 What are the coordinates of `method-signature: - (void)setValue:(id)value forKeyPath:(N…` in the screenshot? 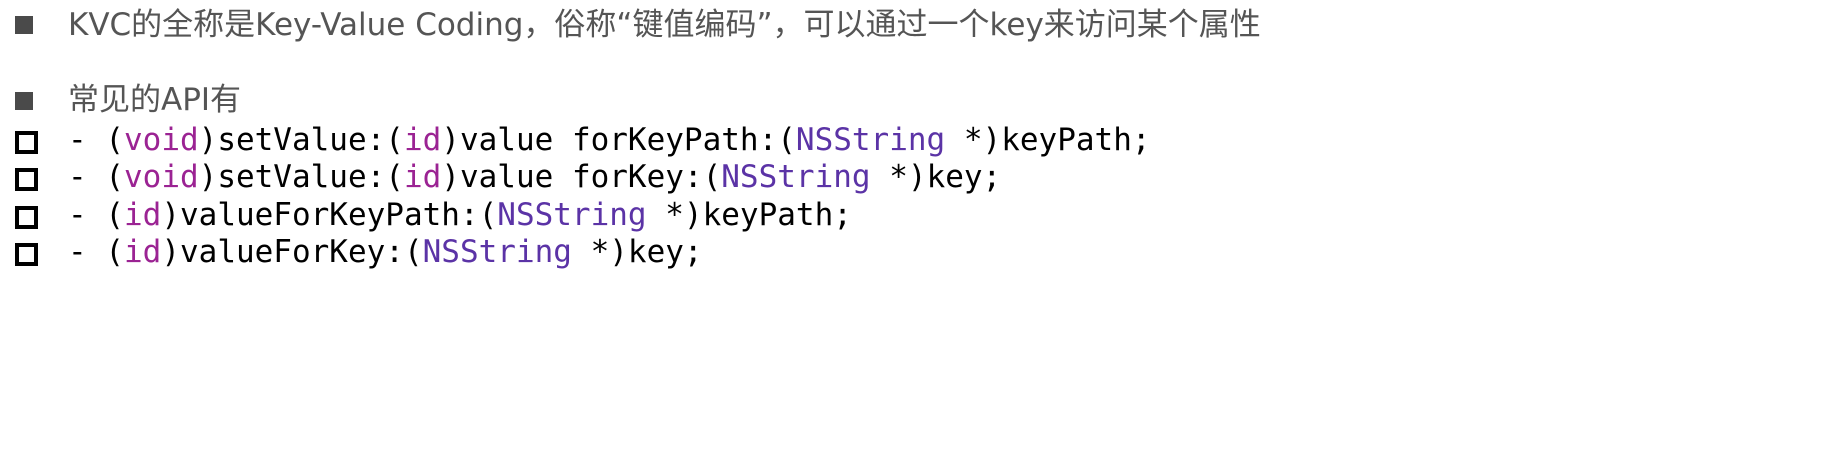 It's located at (609, 140).